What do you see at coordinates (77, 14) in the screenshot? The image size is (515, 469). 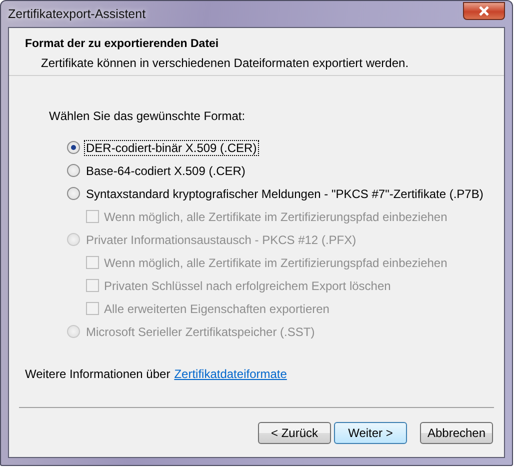 I see `window-title: Zertifikatexport-Assistent` at bounding box center [77, 14].